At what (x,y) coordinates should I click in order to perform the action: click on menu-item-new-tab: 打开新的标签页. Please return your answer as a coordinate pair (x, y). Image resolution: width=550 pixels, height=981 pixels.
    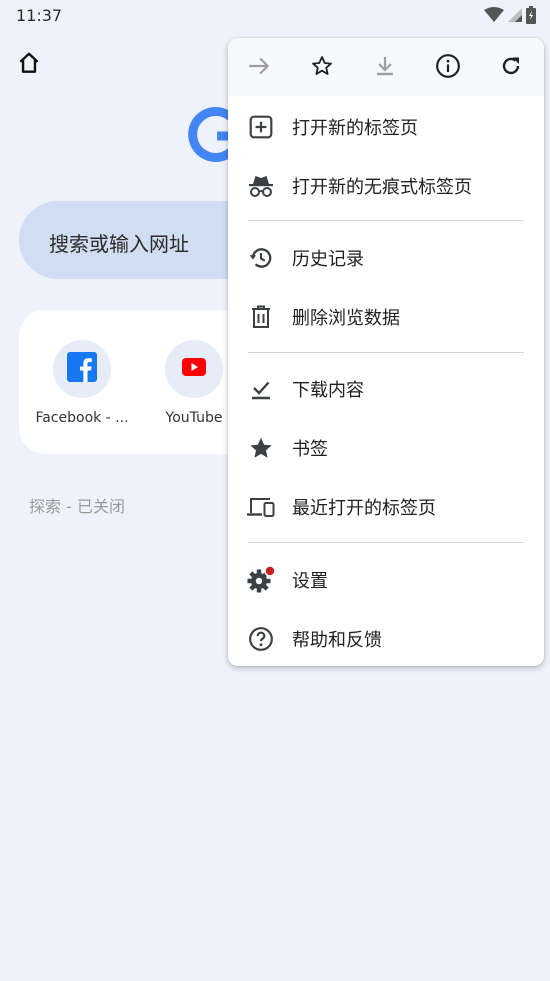
    Looking at the image, I should click on (386, 126).